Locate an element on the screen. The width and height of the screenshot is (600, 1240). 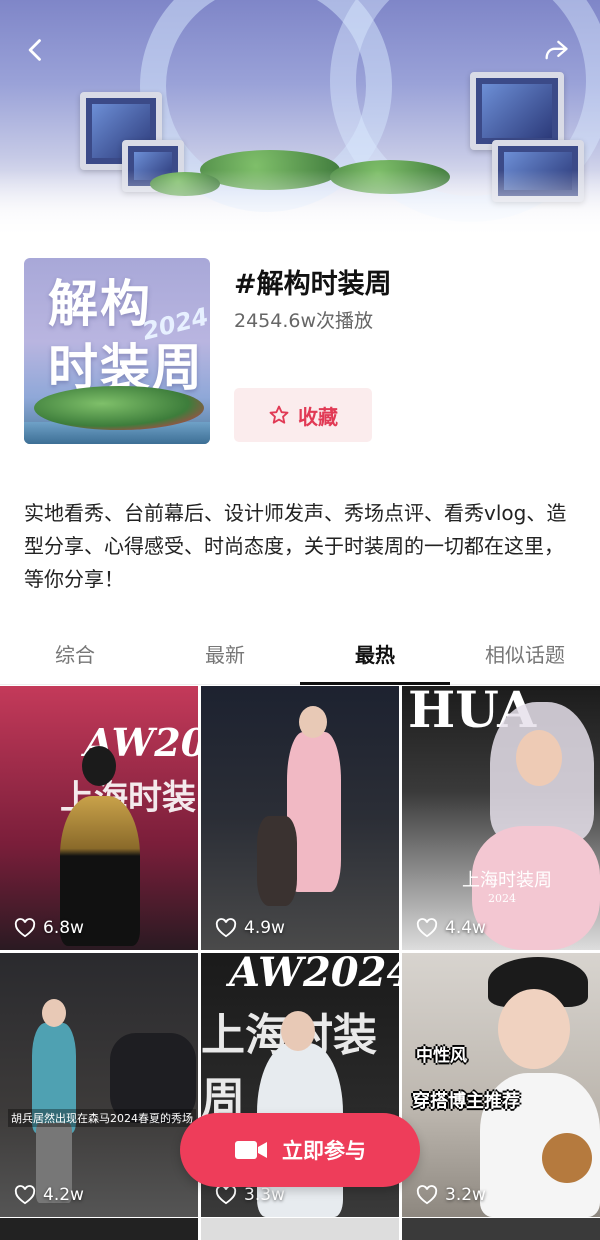
like-count: 3.3w is located at coordinates (250, 1195).